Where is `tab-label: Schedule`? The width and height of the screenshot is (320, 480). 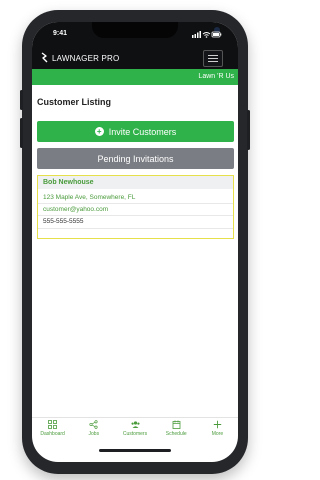 tab-label: Schedule is located at coordinates (176, 434).